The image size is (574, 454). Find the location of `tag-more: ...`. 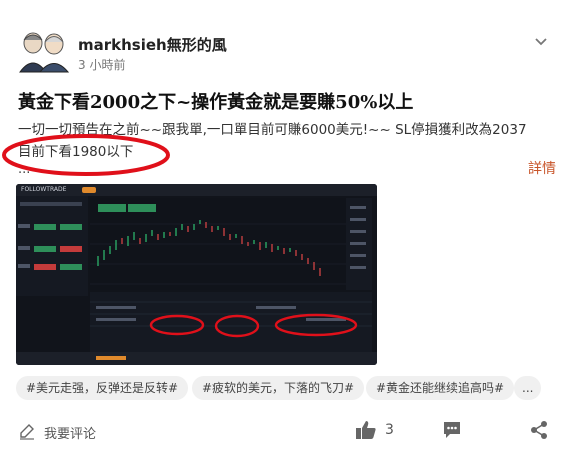

tag-more: ... is located at coordinates (528, 388).